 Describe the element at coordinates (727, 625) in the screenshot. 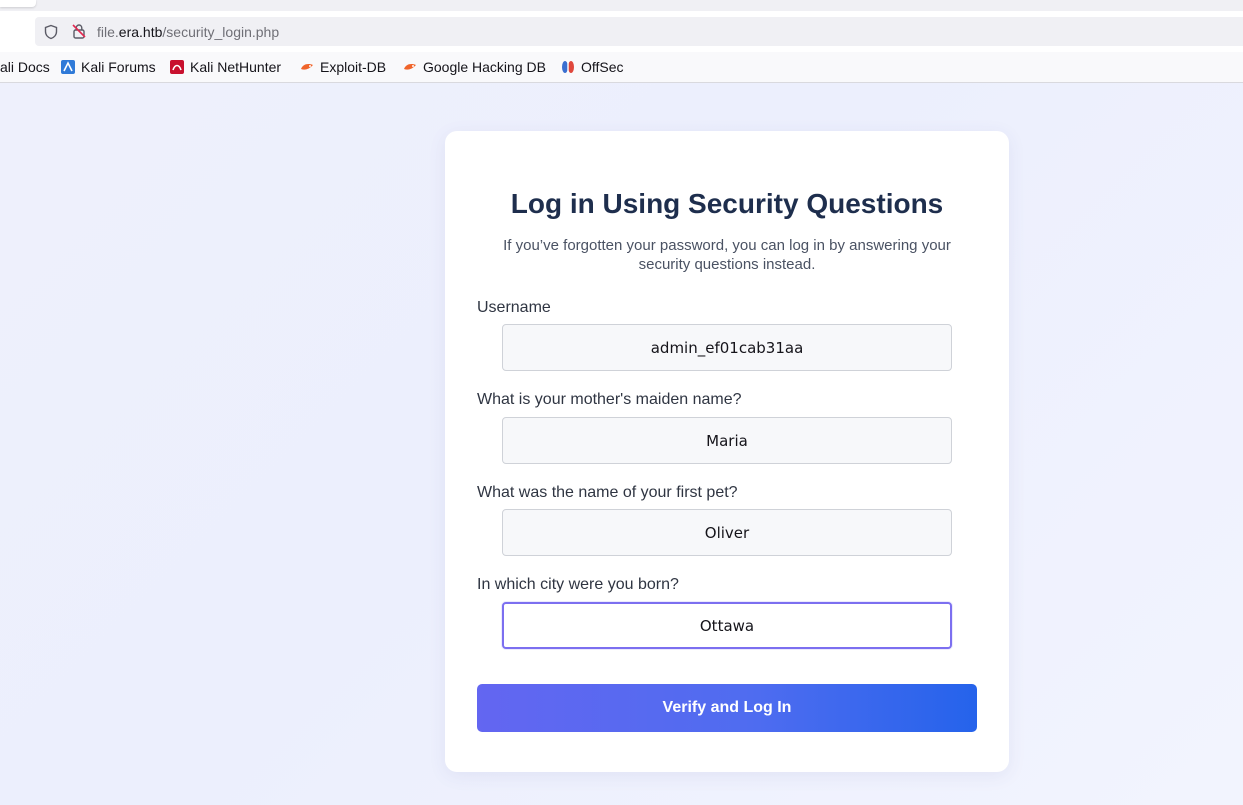

I see `birth-city-input` at that location.